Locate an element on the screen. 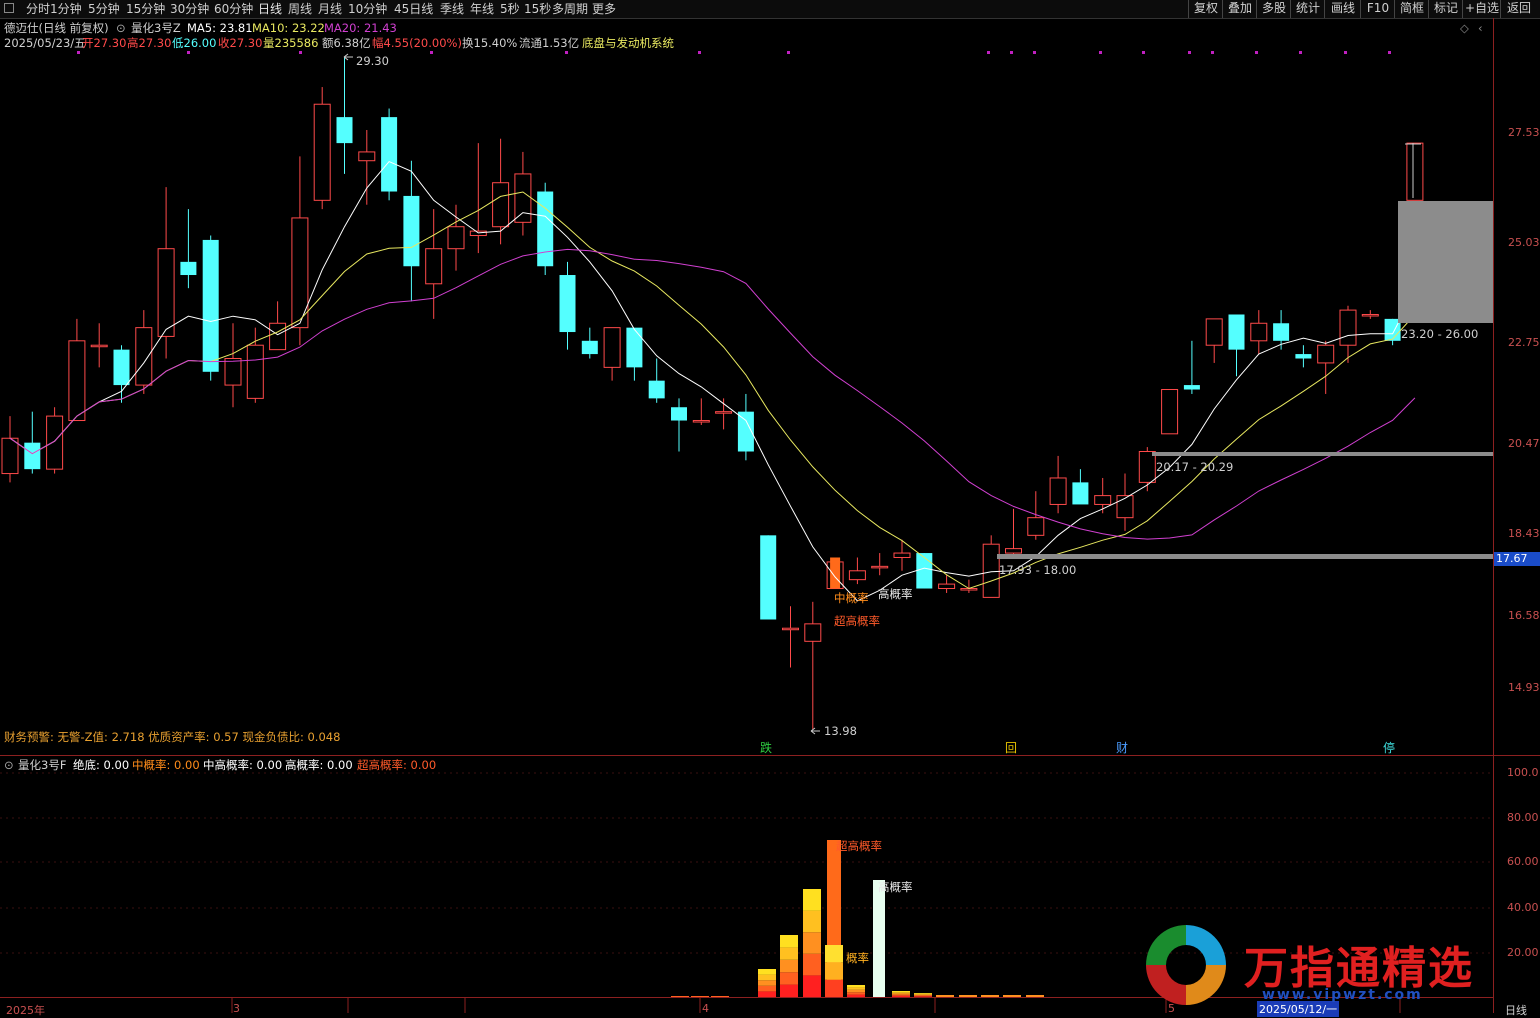  high-arrow is located at coordinates (348, 57).